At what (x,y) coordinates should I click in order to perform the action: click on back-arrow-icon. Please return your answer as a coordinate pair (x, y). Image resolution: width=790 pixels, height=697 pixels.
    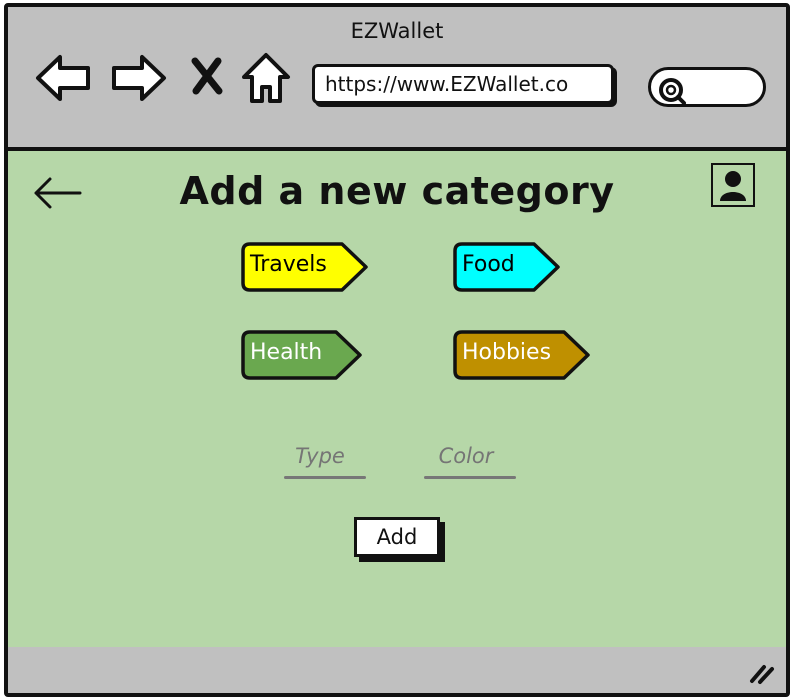
    Looking at the image, I should click on (63, 80).